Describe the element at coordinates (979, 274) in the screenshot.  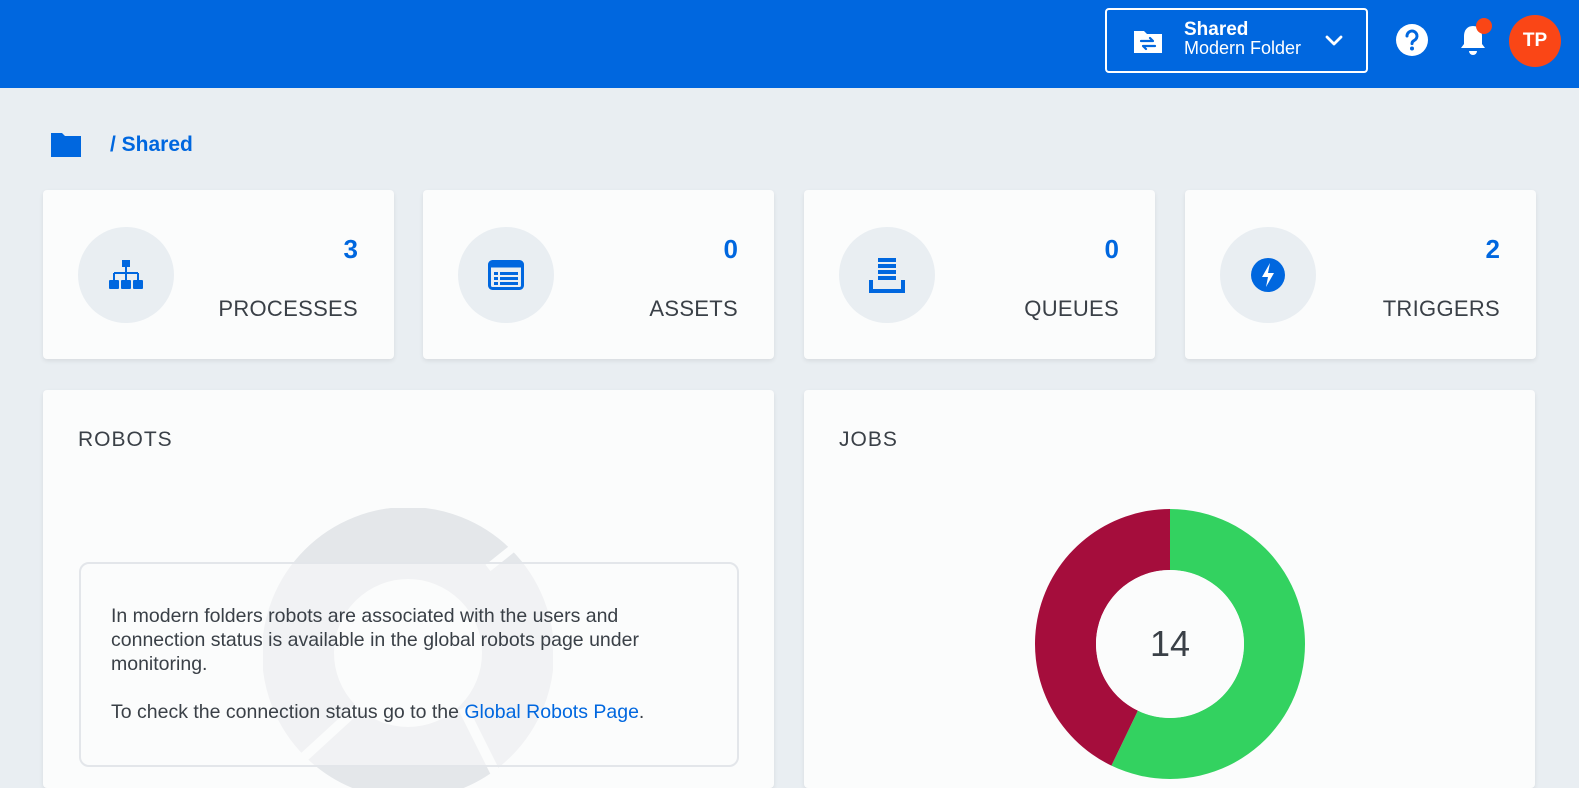
I see `queues-card: 0 QUEUES` at that location.